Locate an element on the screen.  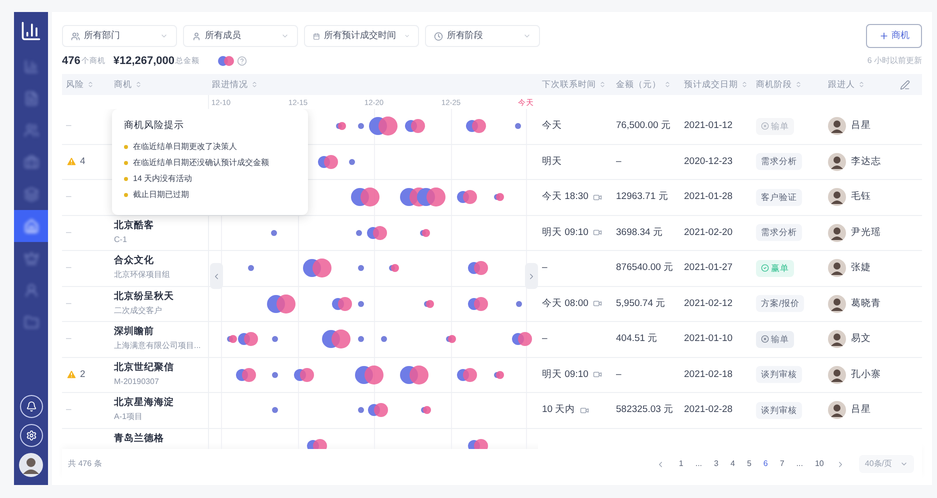
scroll-right-button is located at coordinates (531, 276).